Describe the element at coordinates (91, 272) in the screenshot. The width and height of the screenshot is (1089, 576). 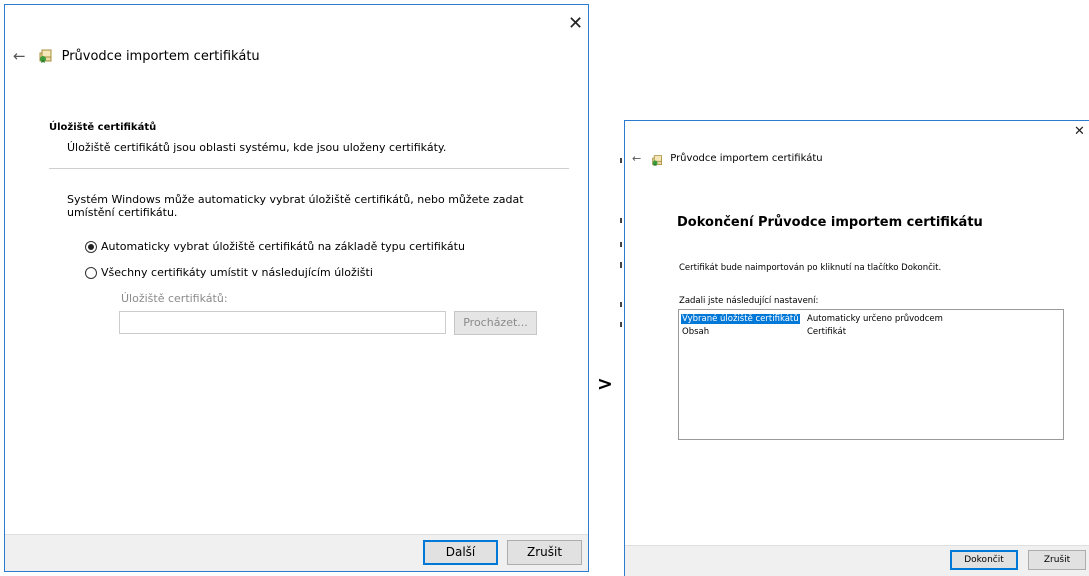
I see `radio-manual` at that location.